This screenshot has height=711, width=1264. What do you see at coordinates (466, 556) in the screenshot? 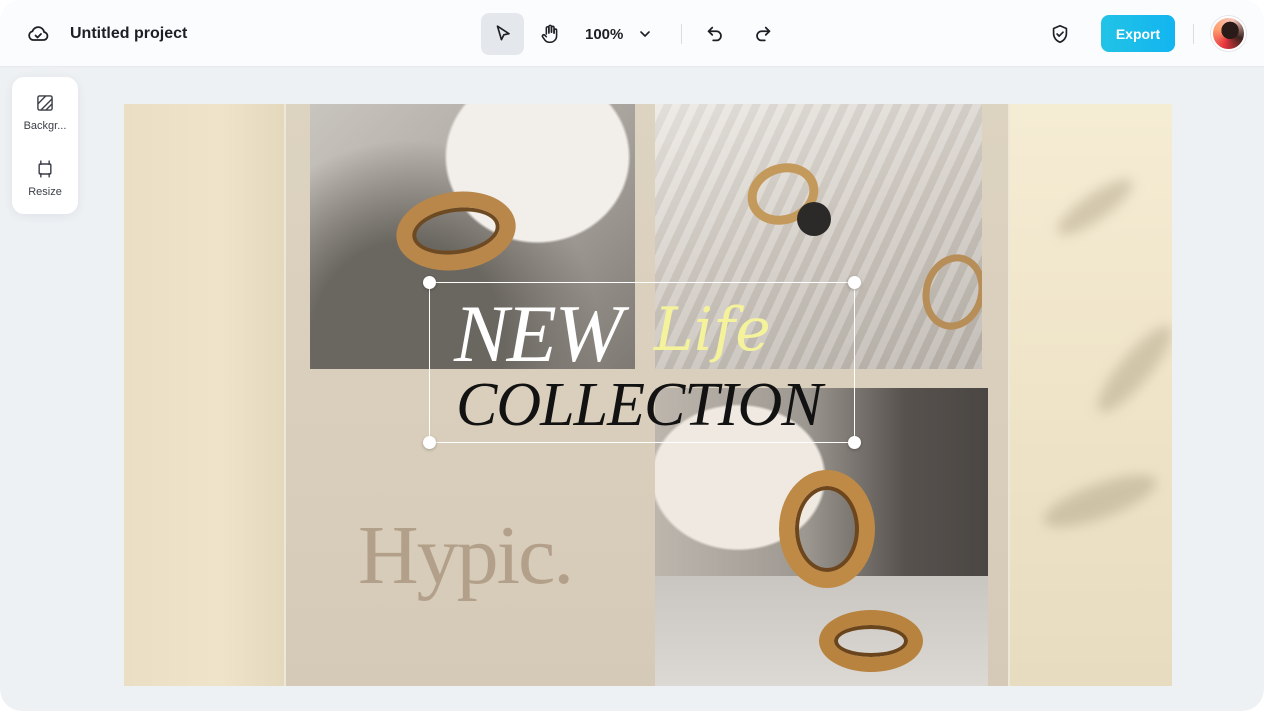
I see `brand-text: Hypic.` at bounding box center [466, 556].